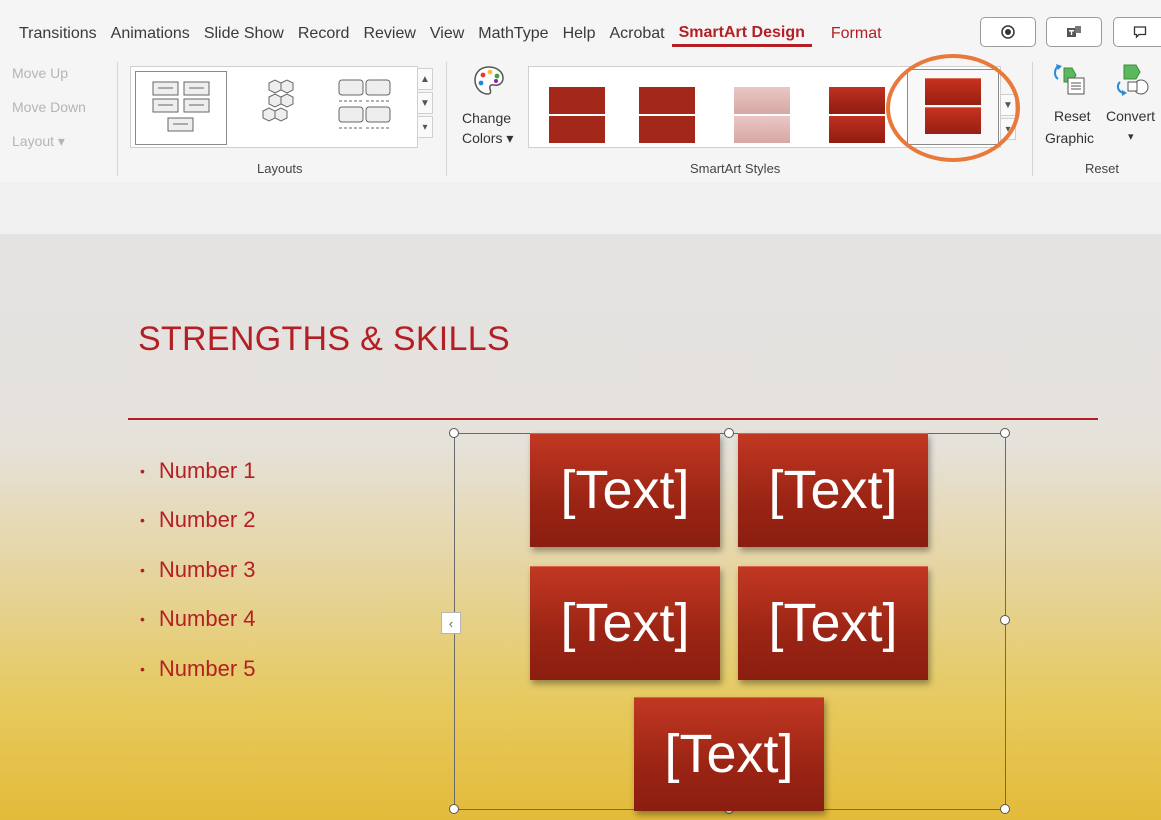 This screenshot has height=820, width=1161. Describe the element at coordinates (762, 115) in the screenshot. I see `style-subtle-effect` at that location.